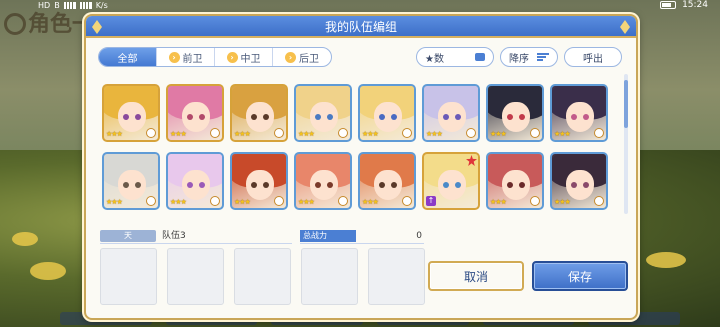 This screenshot has height=327, width=720. I want to click on team-info-row: 天 队伍3 总战力 0, so click(360, 237).